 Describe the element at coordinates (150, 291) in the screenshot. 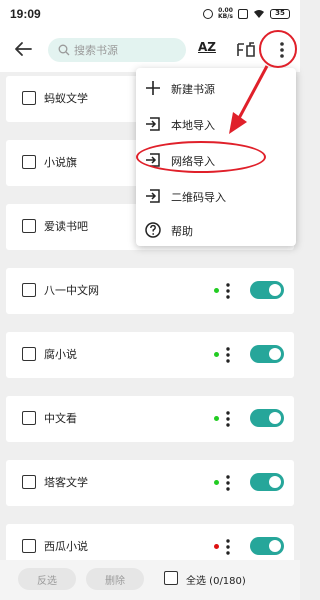

I see `source-row: 八一中文网` at that location.